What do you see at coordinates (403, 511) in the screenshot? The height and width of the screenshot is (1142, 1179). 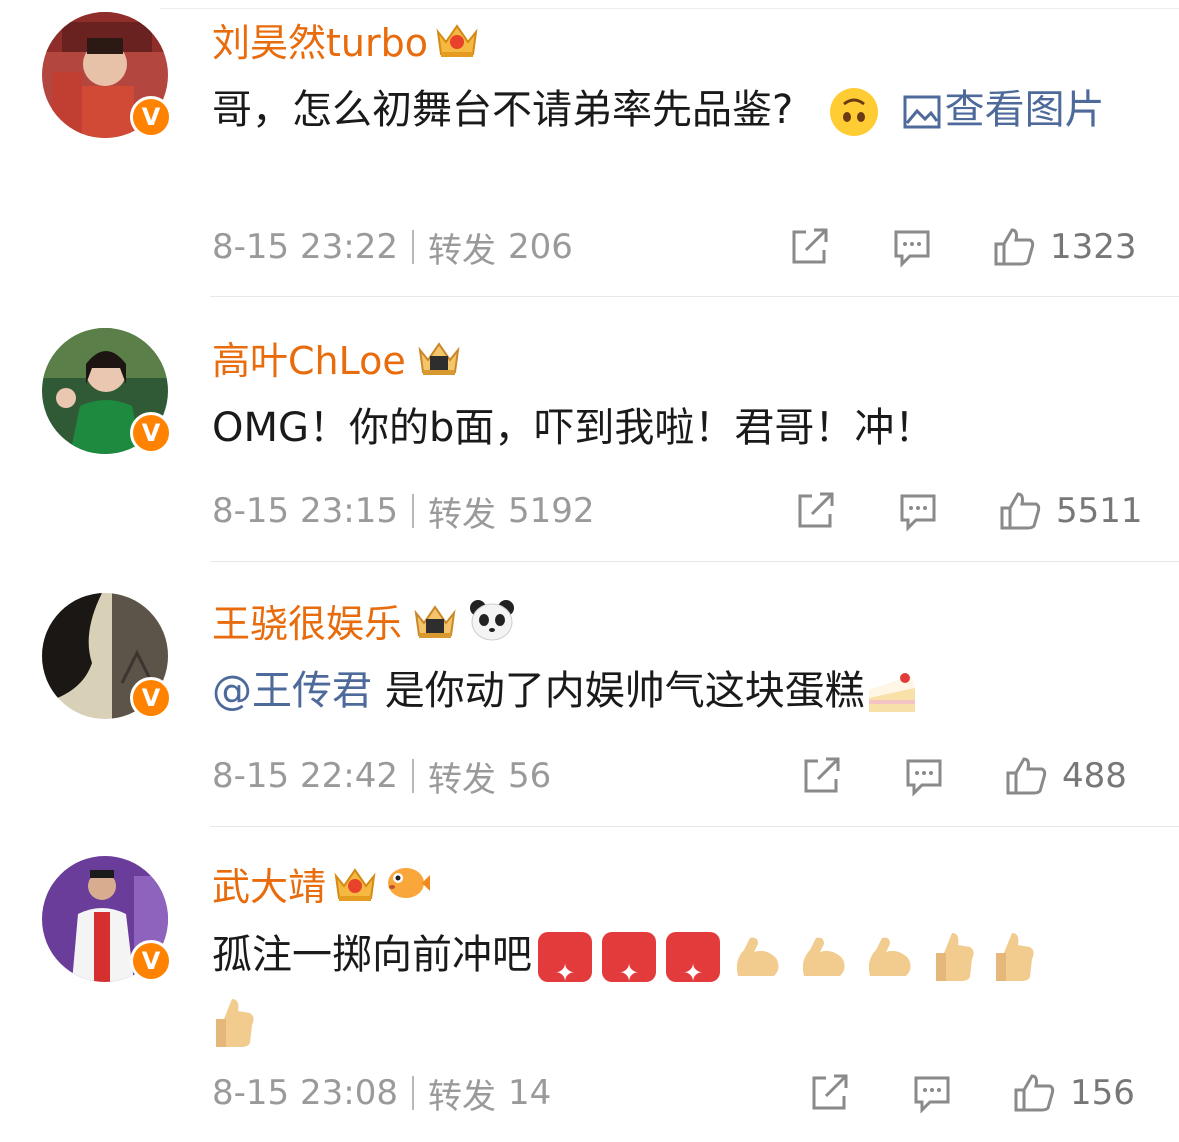 I see `comment-meta: 8-15 23:15 转发 5192` at bounding box center [403, 511].